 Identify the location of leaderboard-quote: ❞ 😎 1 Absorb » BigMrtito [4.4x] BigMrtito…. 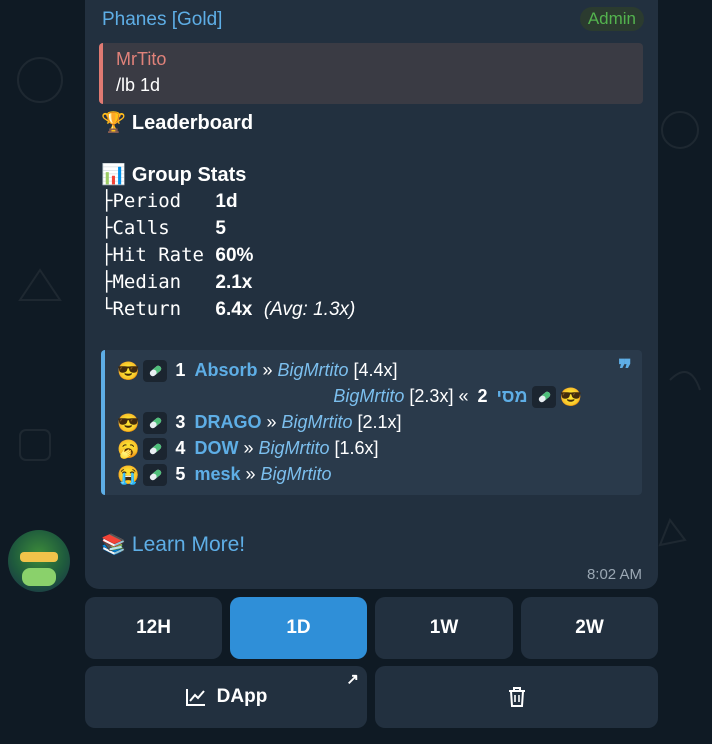
(371, 422).